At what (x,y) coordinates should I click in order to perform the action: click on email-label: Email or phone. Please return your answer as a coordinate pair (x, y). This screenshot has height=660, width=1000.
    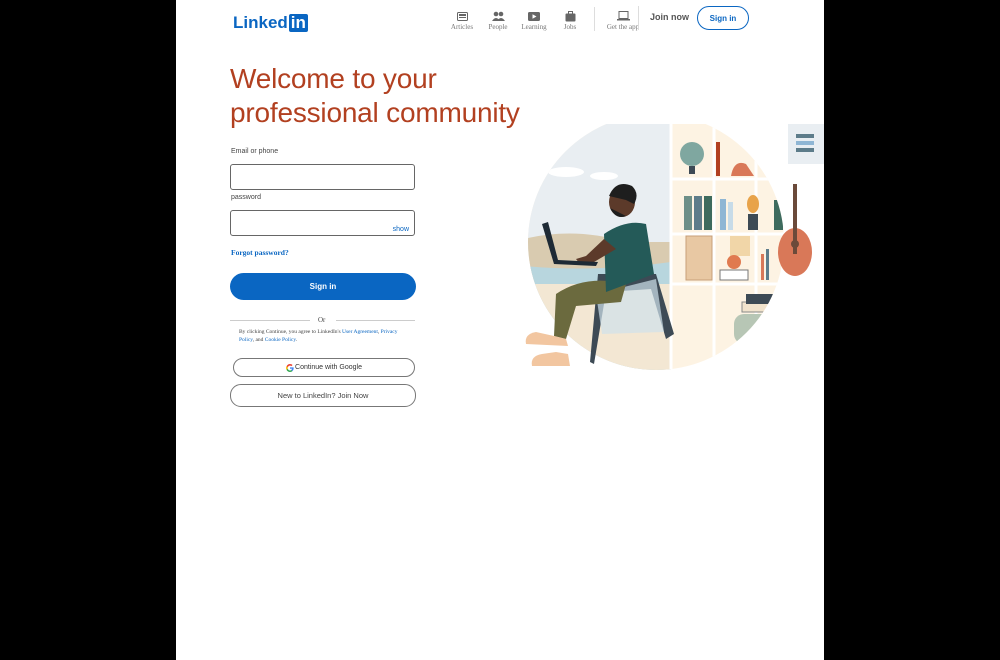
    Looking at the image, I should click on (255, 151).